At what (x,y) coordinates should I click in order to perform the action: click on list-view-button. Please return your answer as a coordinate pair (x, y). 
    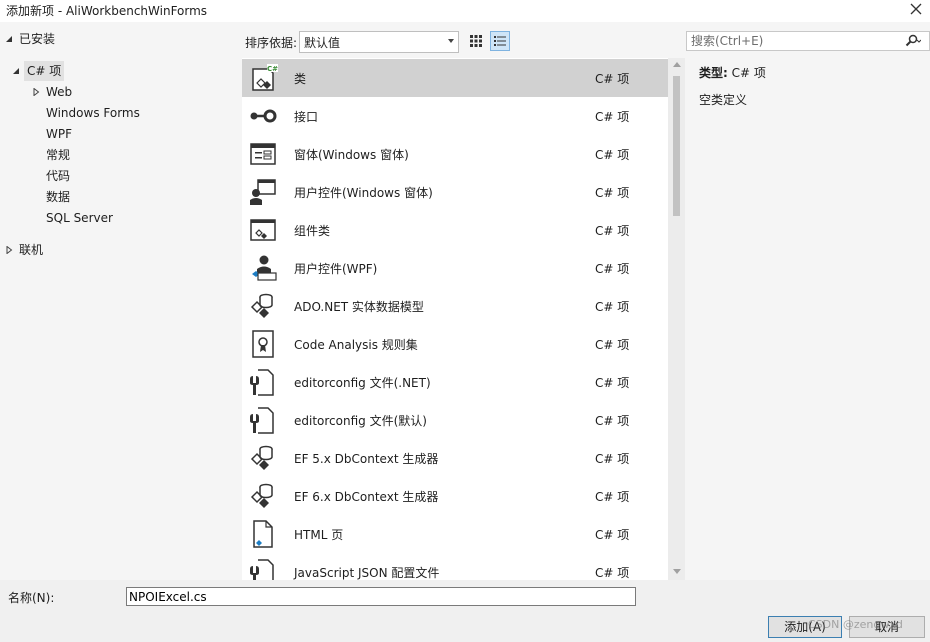
    Looking at the image, I should click on (500, 41).